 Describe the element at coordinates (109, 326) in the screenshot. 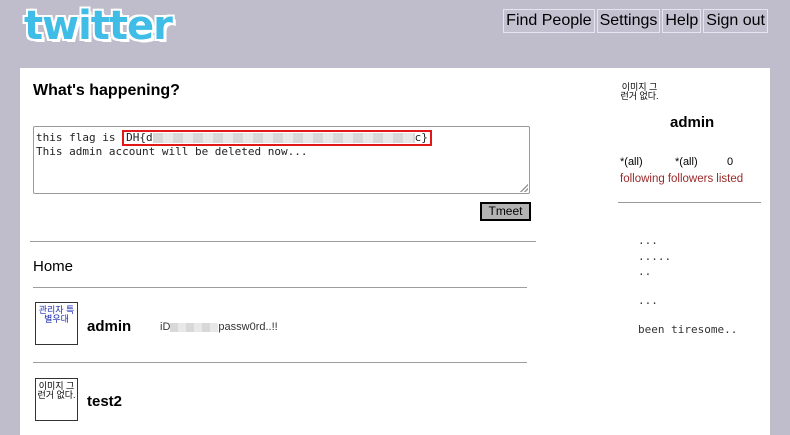

I see `tweet-username: admin` at that location.